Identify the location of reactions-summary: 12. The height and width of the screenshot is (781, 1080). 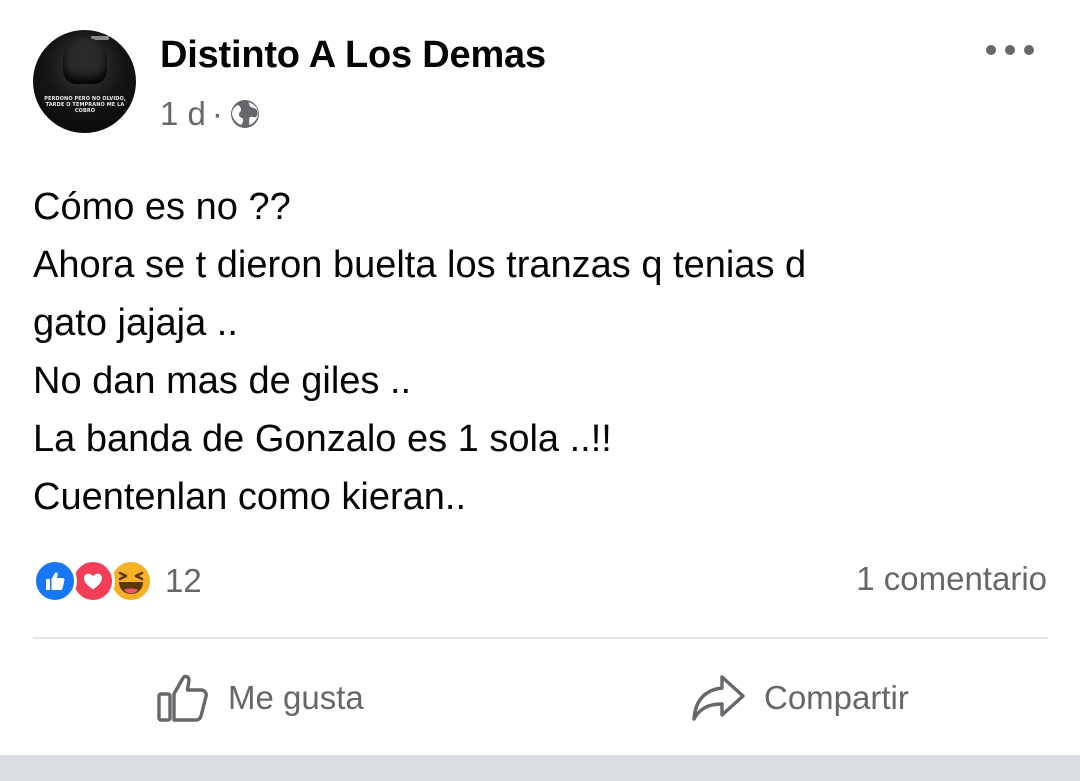
(117, 581).